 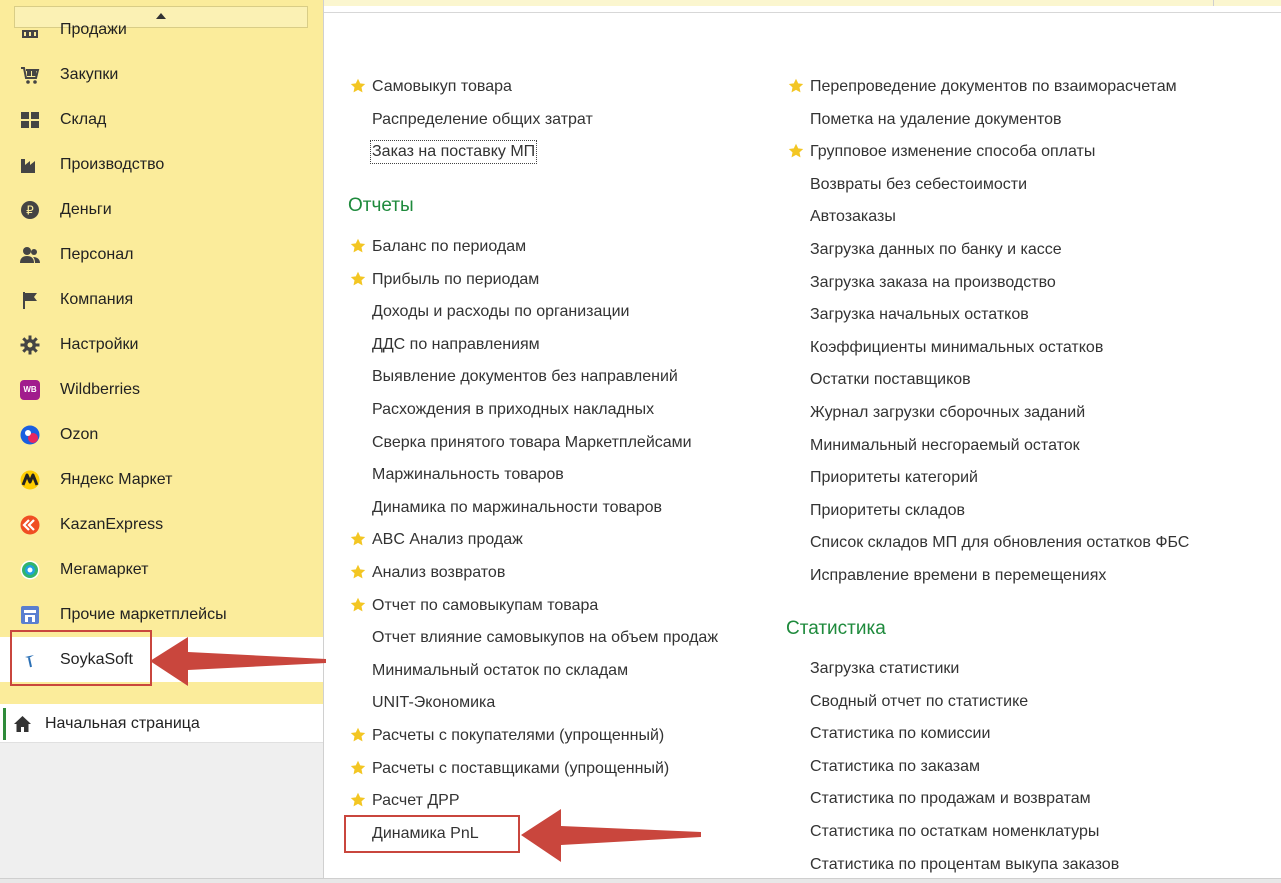 What do you see at coordinates (97, 254) in the screenshot?
I see `sidebar-item-label: Персонал` at bounding box center [97, 254].